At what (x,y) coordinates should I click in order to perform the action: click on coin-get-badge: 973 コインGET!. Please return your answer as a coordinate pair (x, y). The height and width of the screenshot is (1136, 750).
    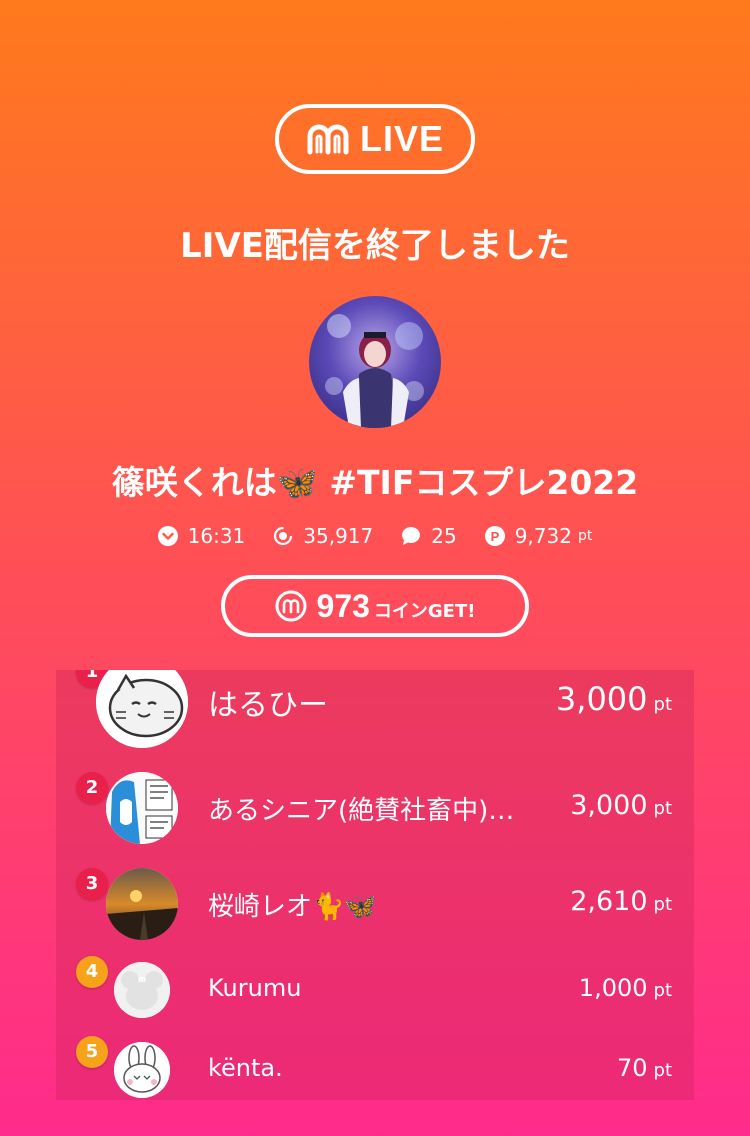
    Looking at the image, I should click on (375, 606).